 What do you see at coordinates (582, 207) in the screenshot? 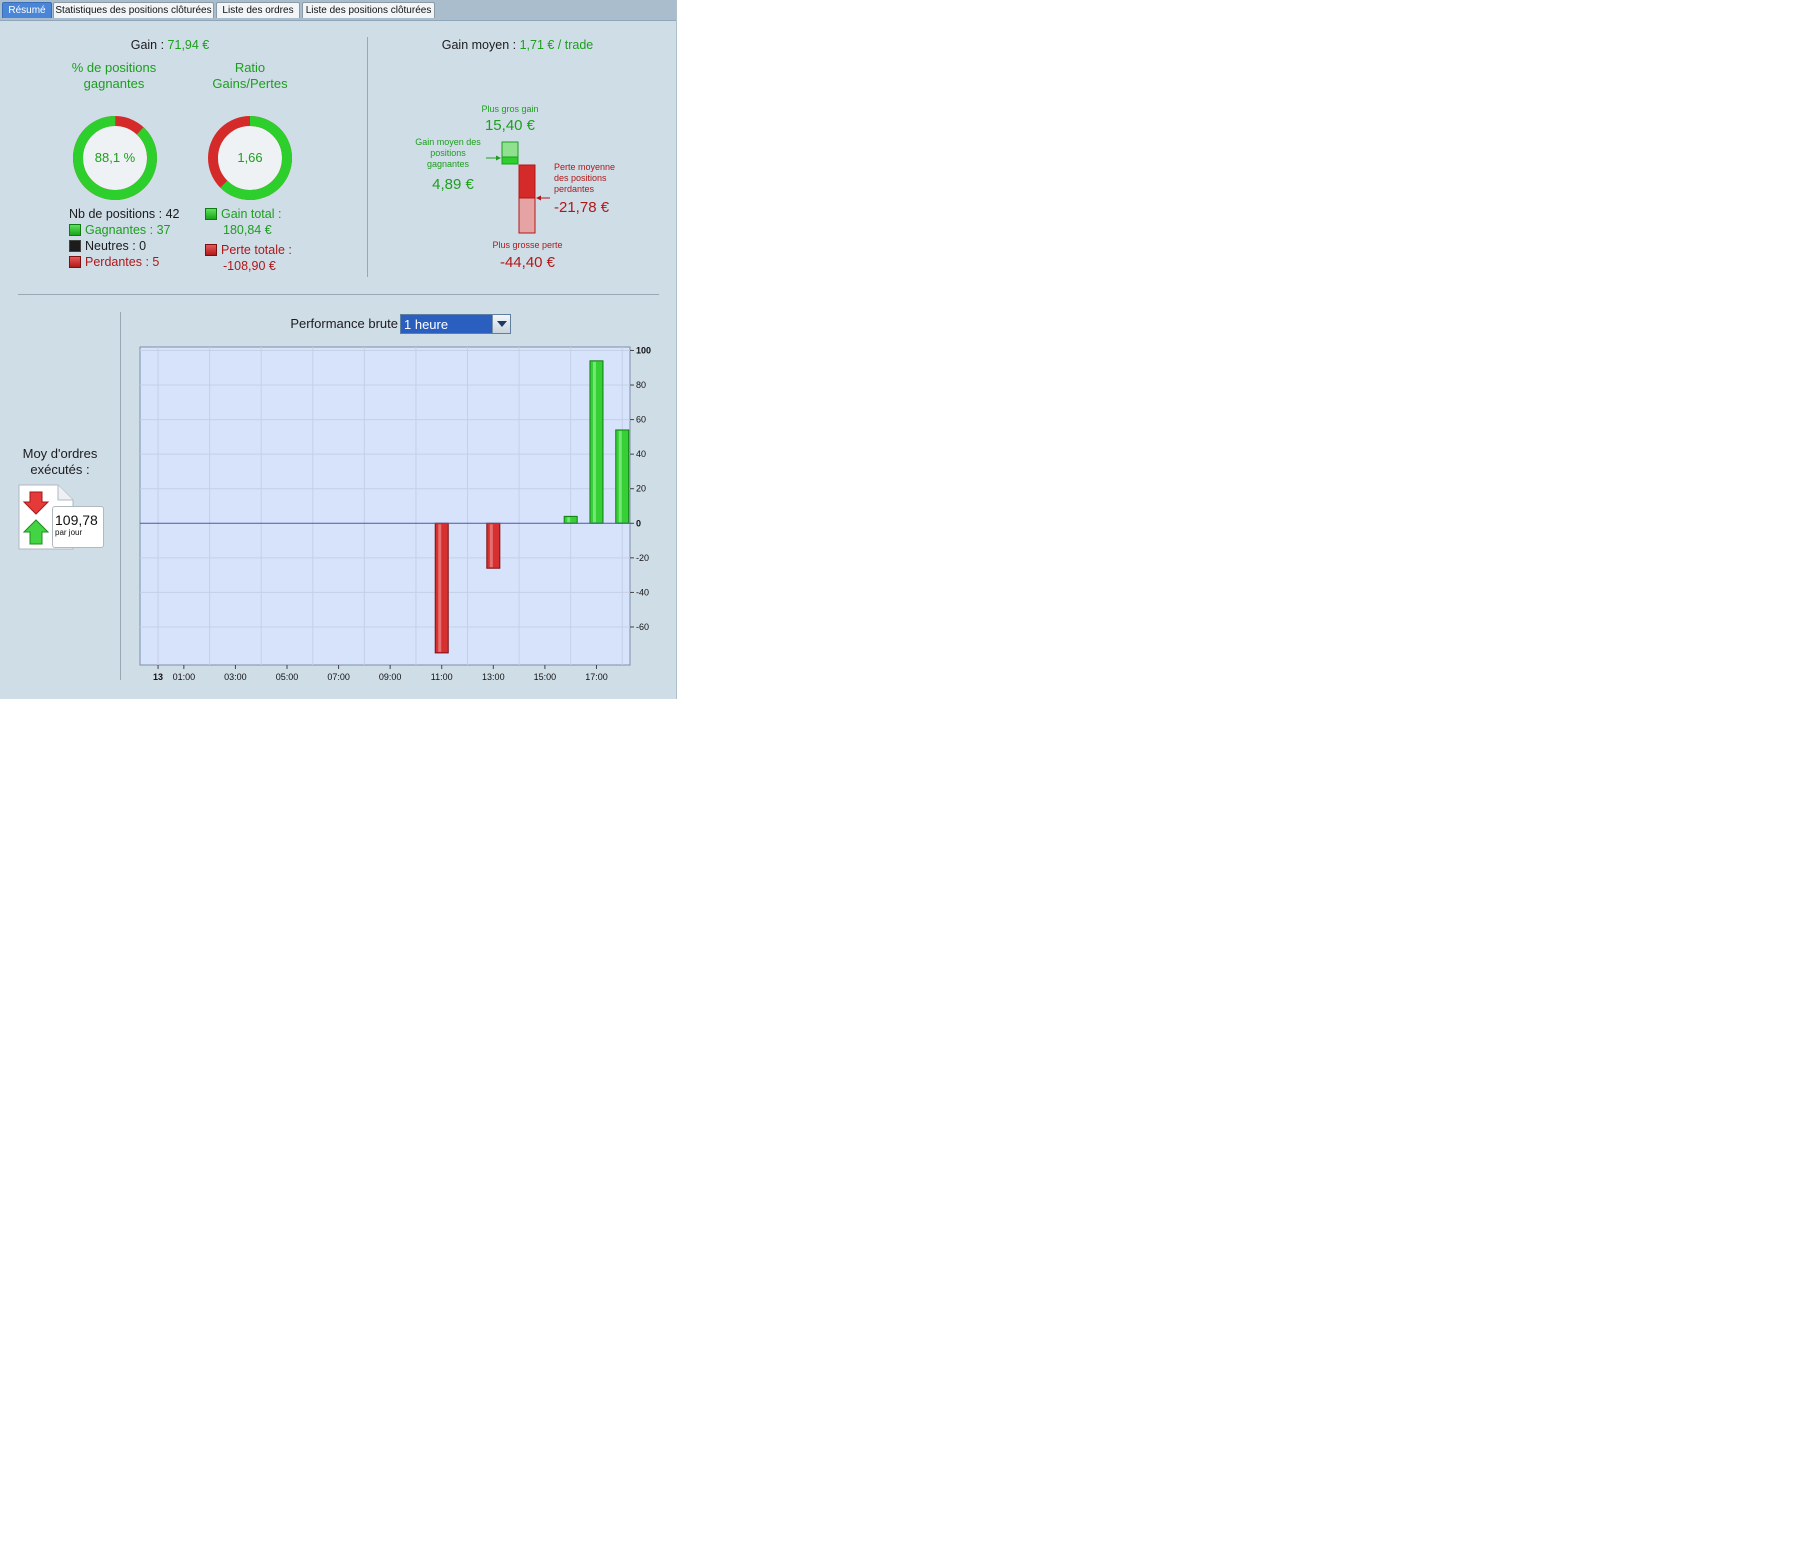
I see `avg-loss-value: -21,78 €` at bounding box center [582, 207].